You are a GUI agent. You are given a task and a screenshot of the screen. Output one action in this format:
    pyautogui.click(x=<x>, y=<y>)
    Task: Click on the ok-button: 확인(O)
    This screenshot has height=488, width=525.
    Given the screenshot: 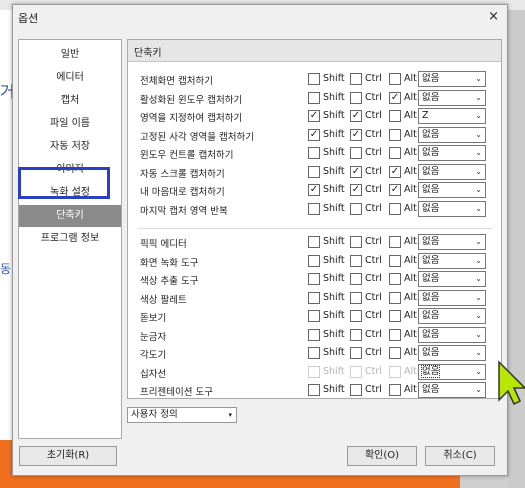 What is the action you would take?
    pyautogui.click(x=382, y=456)
    